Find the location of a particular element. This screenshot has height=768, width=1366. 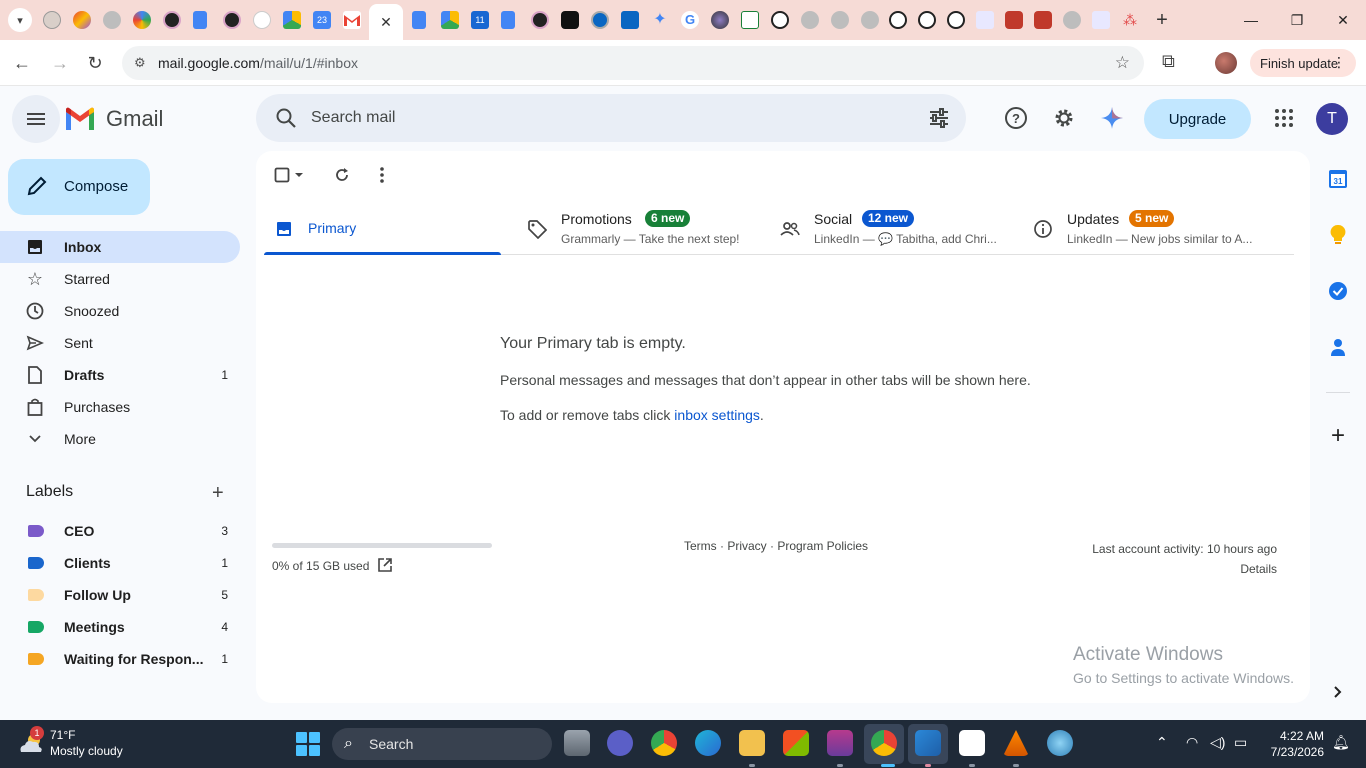

settings-gear-icon is located at coordinates (1064, 118).